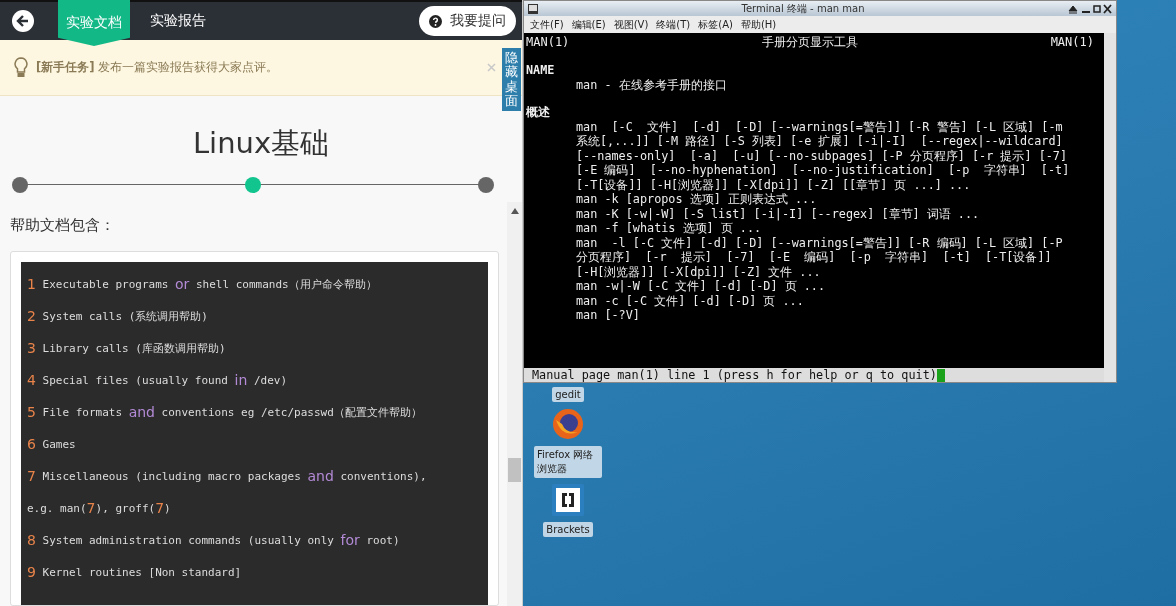 The height and width of the screenshot is (606, 1176). What do you see at coordinates (547, 24) in the screenshot?
I see `menu-item: 文件(F)` at bounding box center [547, 24].